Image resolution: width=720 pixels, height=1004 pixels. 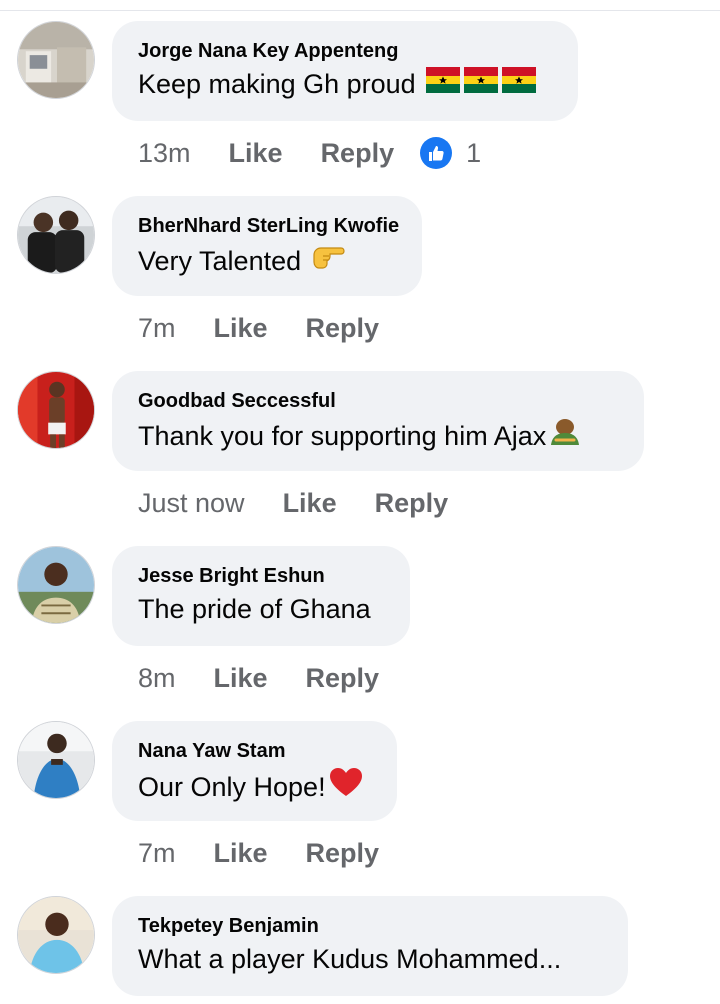 What do you see at coordinates (254, 751) in the screenshot?
I see `comment-author: Nana Yaw Stam` at bounding box center [254, 751].